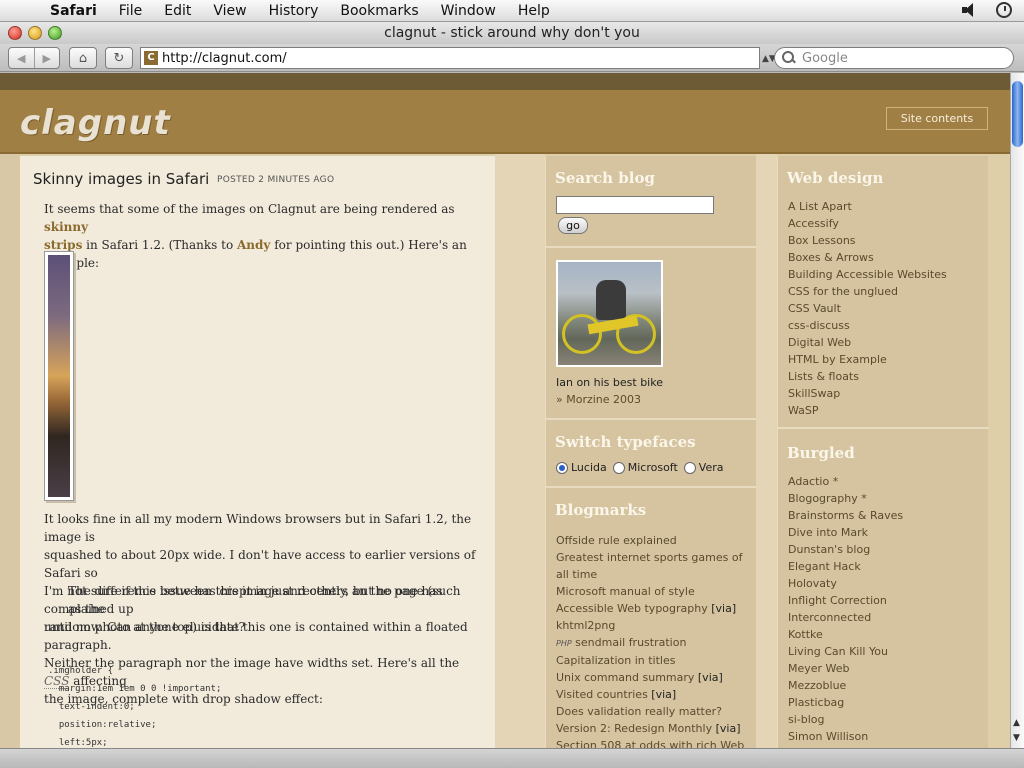  What do you see at coordinates (645, 467) in the screenshot?
I see `typeface-option-microsoft: Microsoft` at bounding box center [645, 467].